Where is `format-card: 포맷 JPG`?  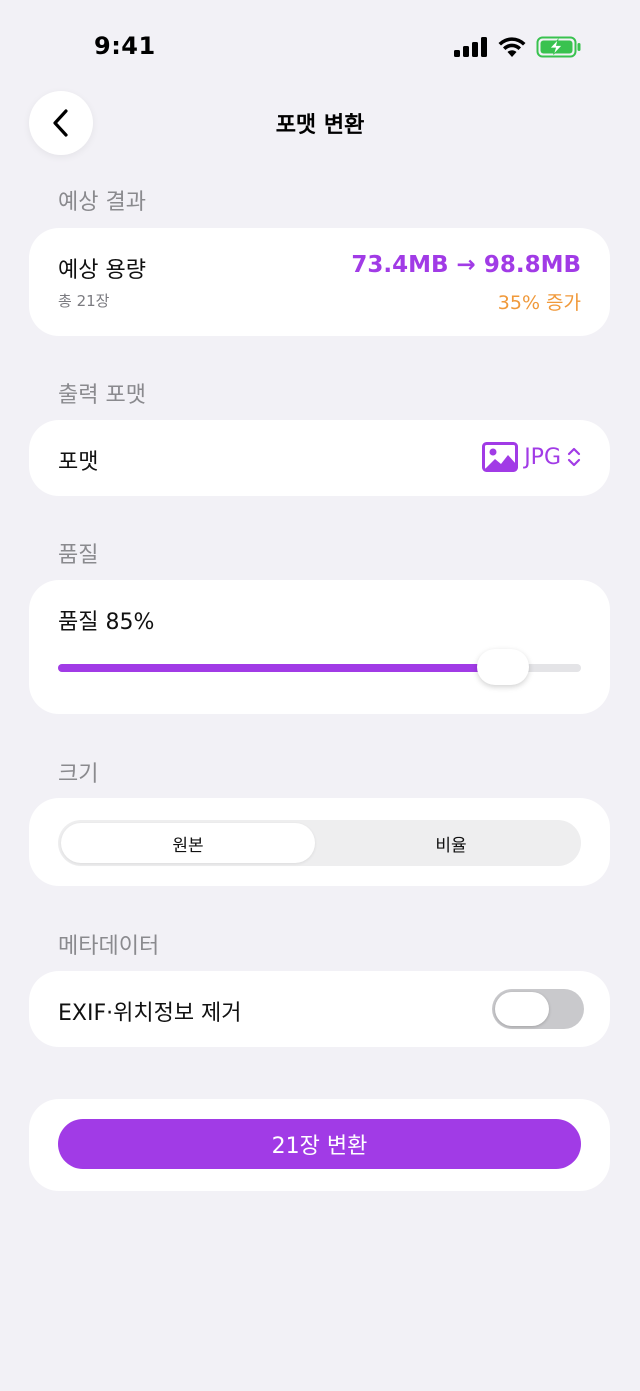 format-card: 포맷 JPG is located at coordinates (319, 458).